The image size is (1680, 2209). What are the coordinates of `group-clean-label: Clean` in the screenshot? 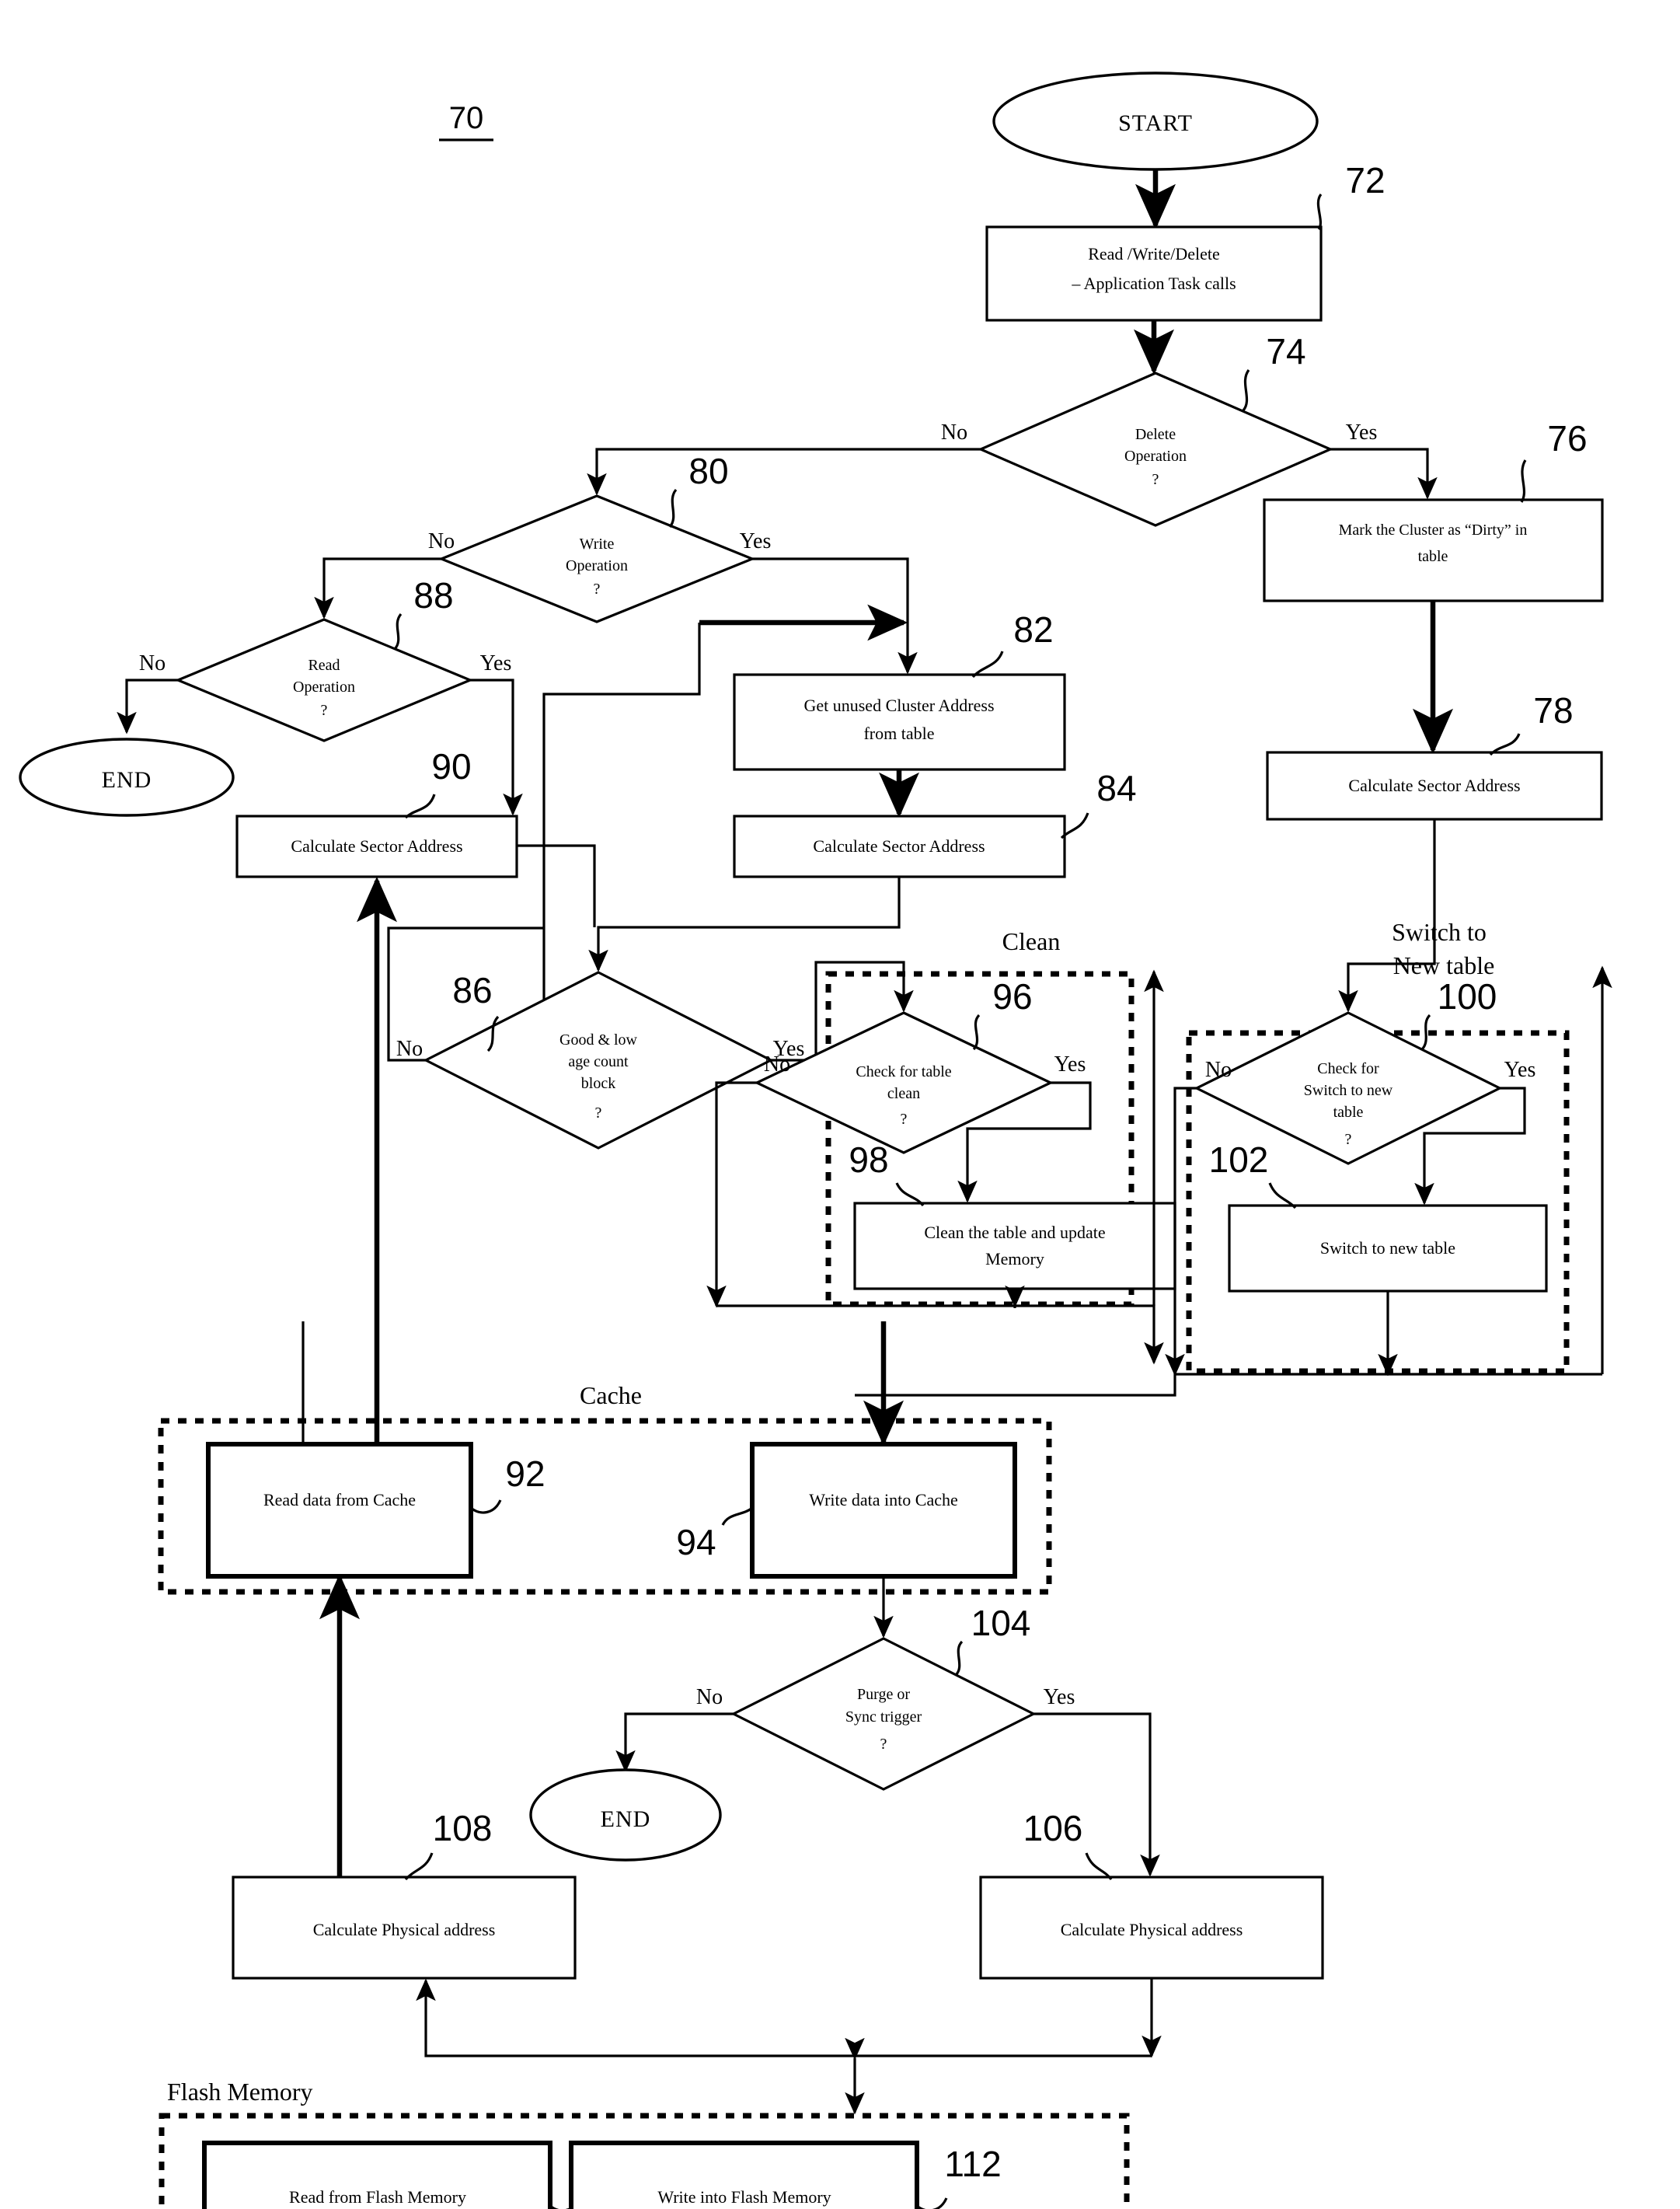 It's located at (1032, 941).